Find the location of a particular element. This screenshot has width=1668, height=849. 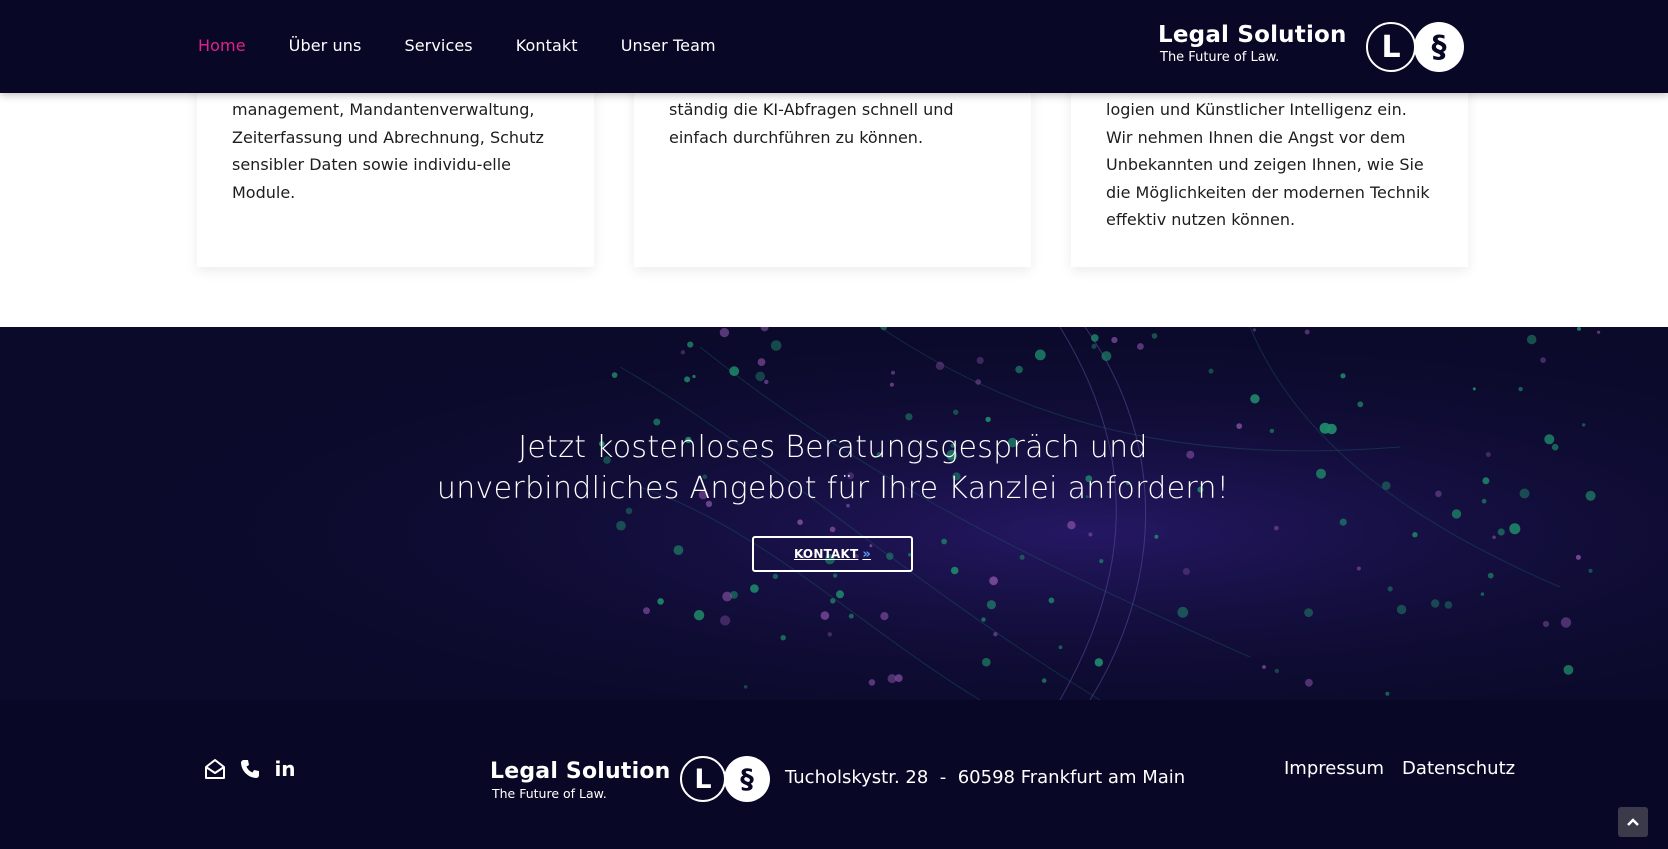

social-links: in is located at coordinates (250, 769).